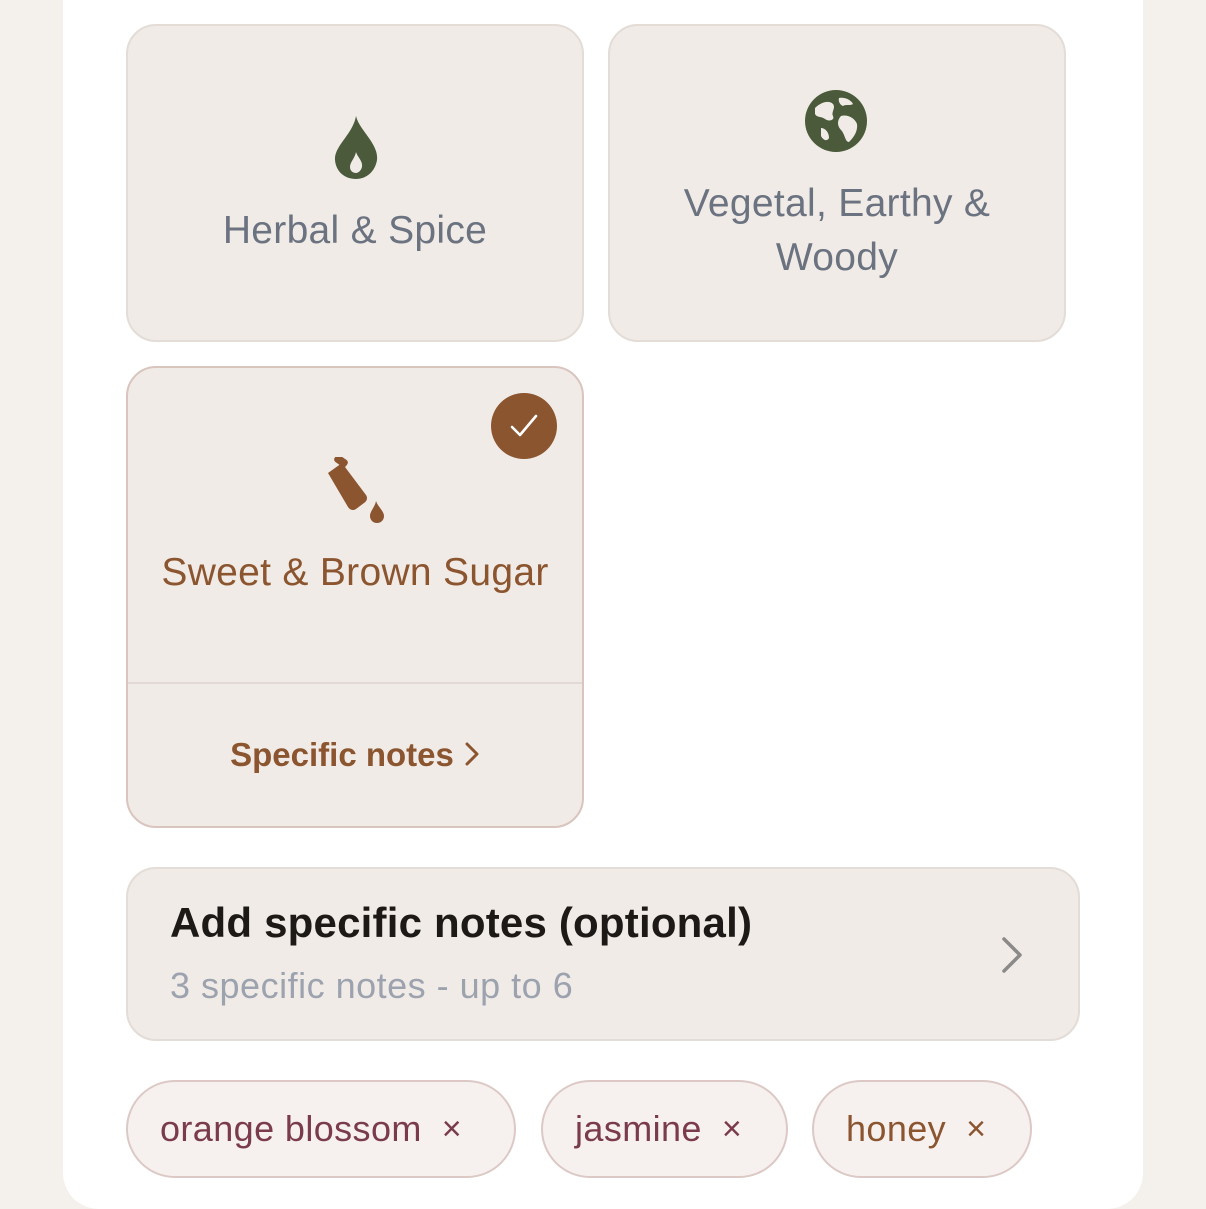 This screenshot has width=1206, height=1209. I want to click on category-label: Vegetal, Earthy & Woody, so click(837, 230).